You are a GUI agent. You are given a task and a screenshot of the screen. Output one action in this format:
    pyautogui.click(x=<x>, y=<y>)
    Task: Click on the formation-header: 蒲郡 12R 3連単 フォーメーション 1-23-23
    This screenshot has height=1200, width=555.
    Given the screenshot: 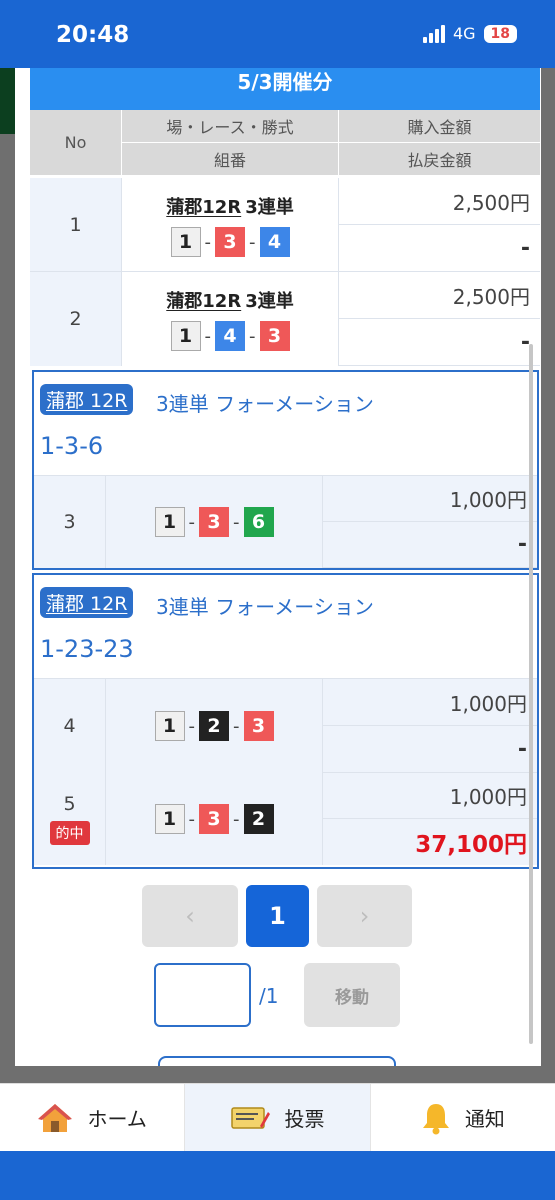 What is the action you would take?
    pyautogui.click(x=285, y=627)
    